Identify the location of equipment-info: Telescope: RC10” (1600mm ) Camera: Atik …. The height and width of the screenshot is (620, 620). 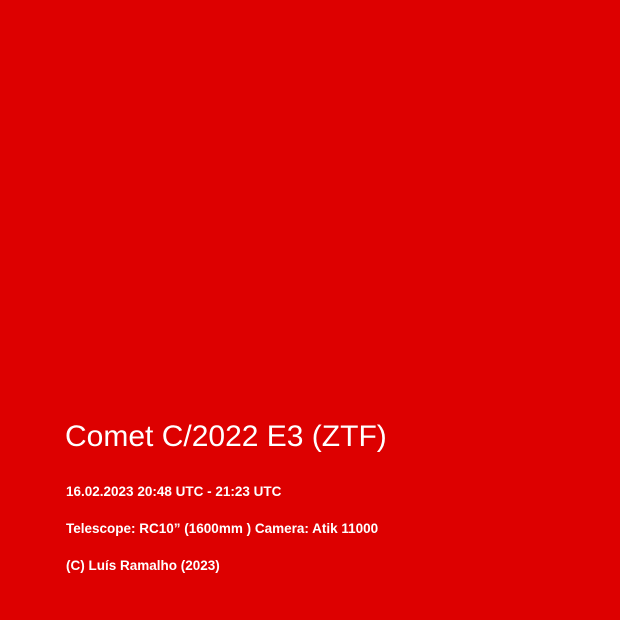
(222, 528).